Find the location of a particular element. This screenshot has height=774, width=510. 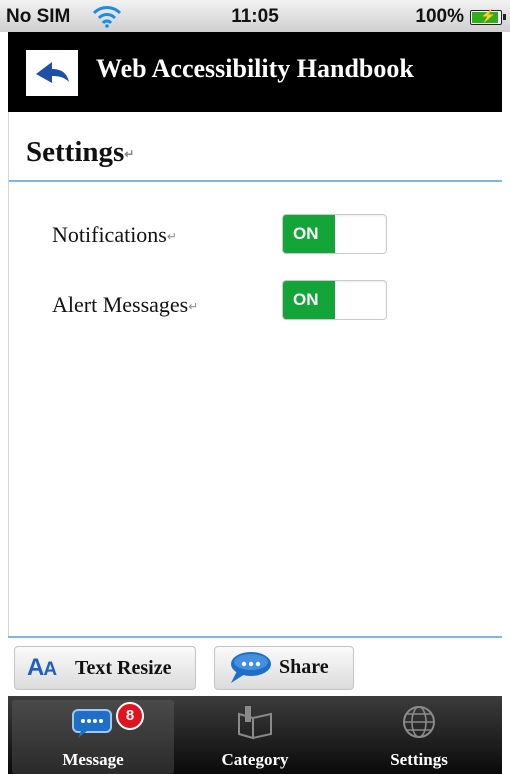

tab-bar: 8 Message Category Settings is located at coordinates (255, 735).